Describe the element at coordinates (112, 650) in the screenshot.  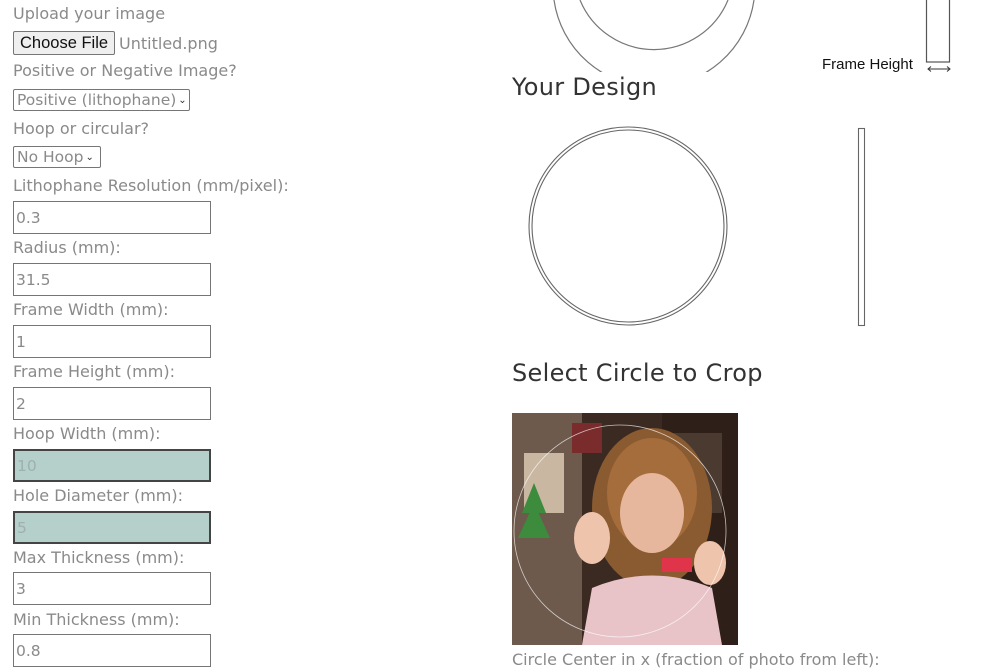
I see `min-thickness-input: 0.8` at that location.